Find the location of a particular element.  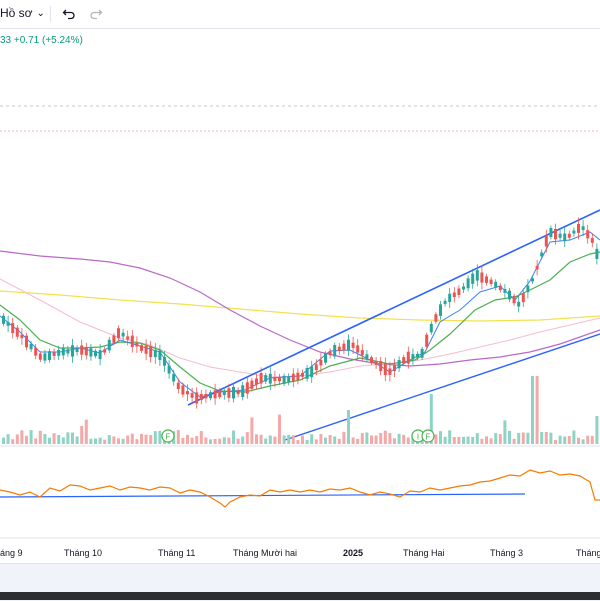

undo-button is located at coordinates (69, 14).